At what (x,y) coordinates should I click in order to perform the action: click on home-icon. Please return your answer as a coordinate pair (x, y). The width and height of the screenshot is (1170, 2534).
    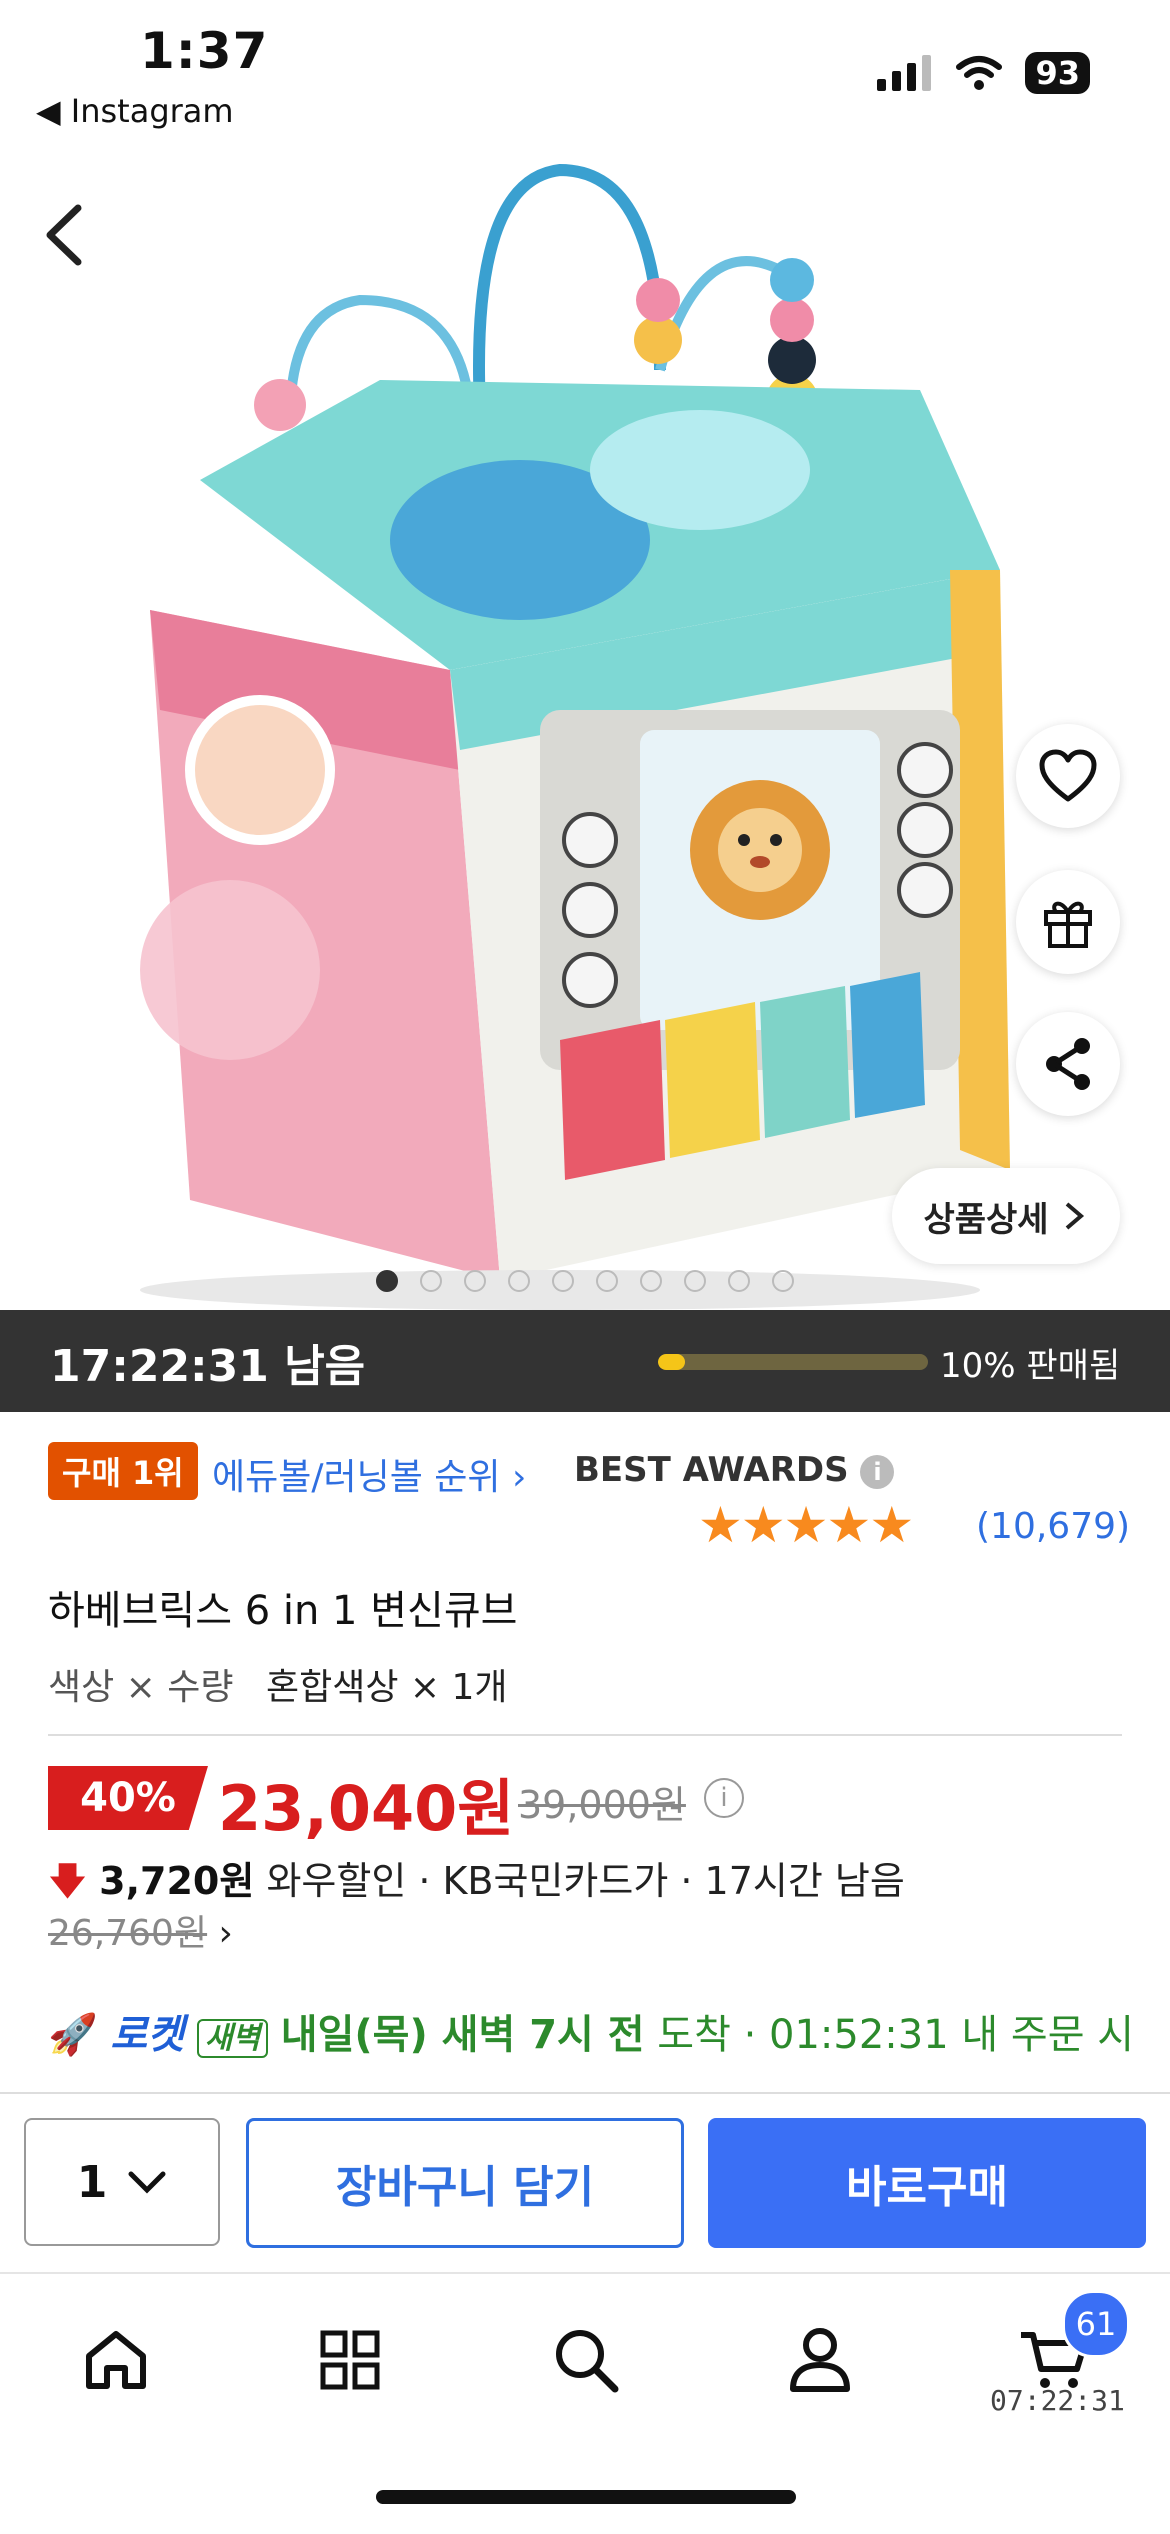
    Looking at the image, I should click on (116, 2360).